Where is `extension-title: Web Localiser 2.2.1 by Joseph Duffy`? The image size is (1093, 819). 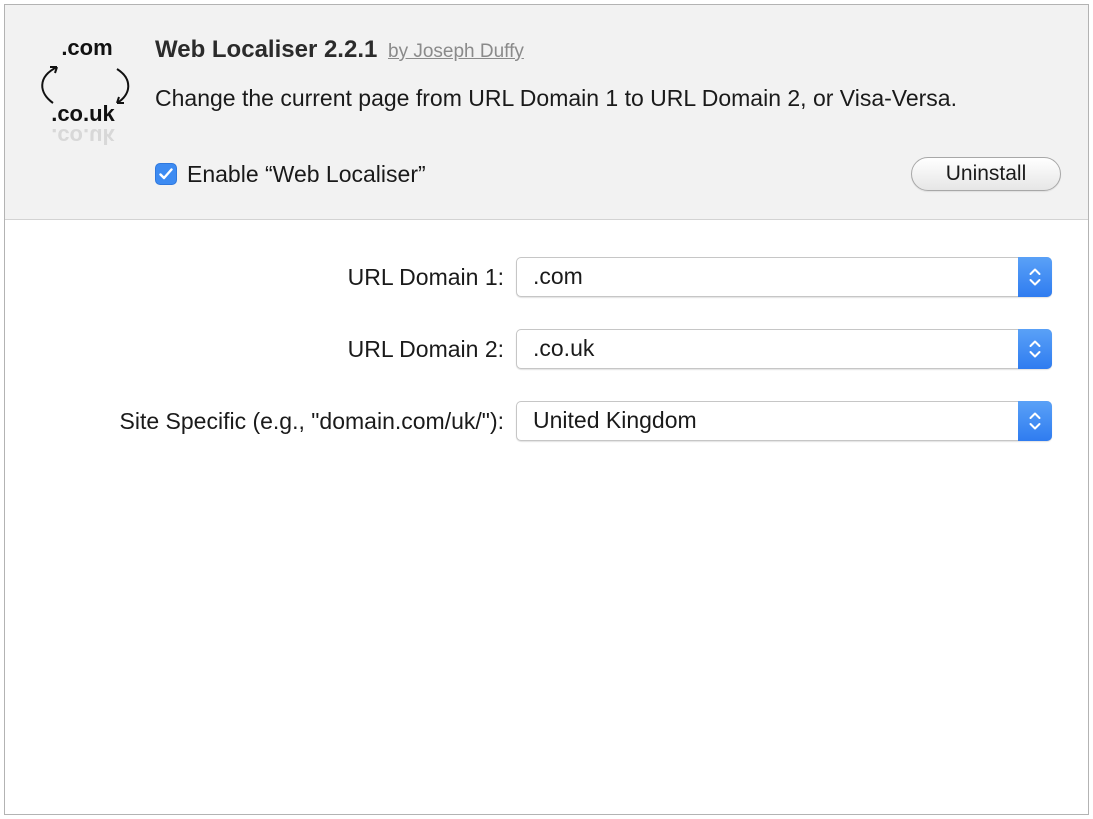 extension-title: Web Localiser 2.2.1 by Joseph Duffy is located at coordinates (339, 50).